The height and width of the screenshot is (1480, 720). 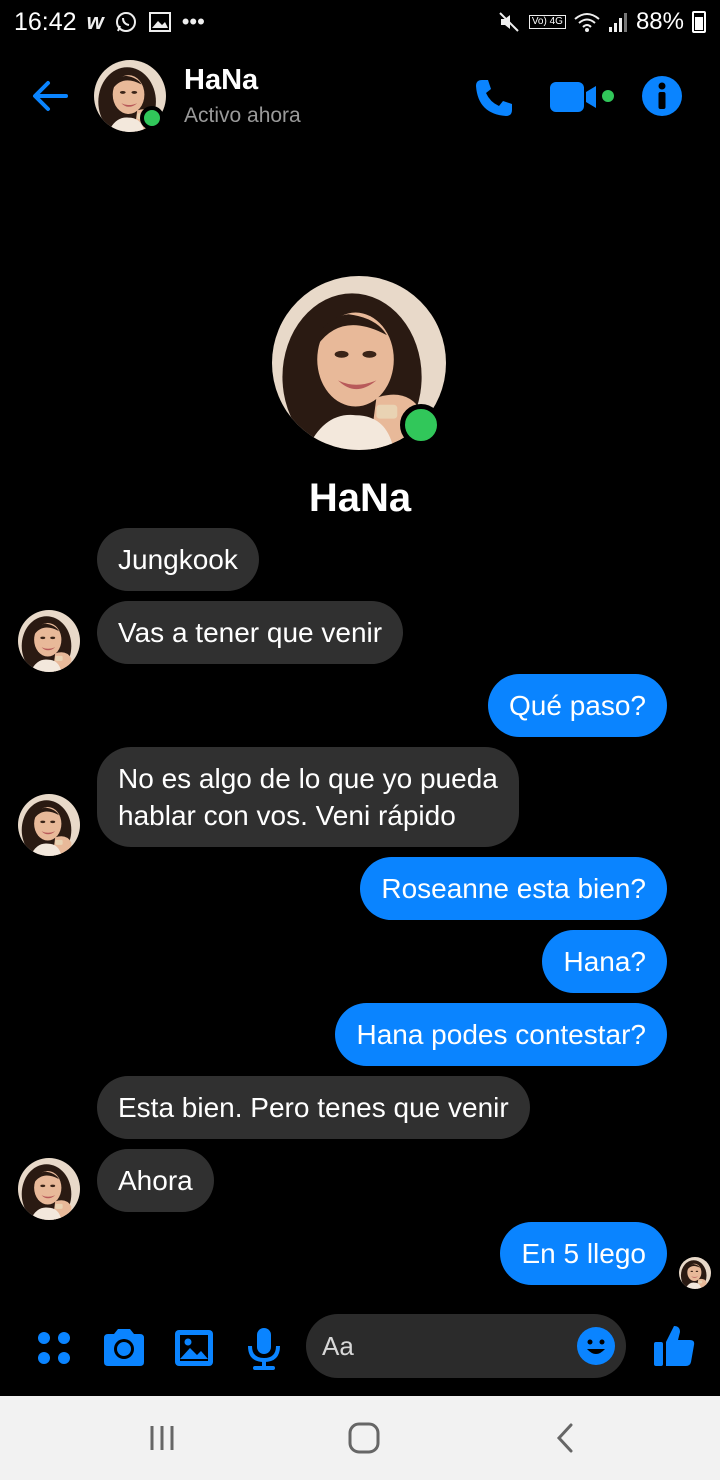 I want to click on volte-4g-icon: Vo) 4G, so click(x=547, y=22).